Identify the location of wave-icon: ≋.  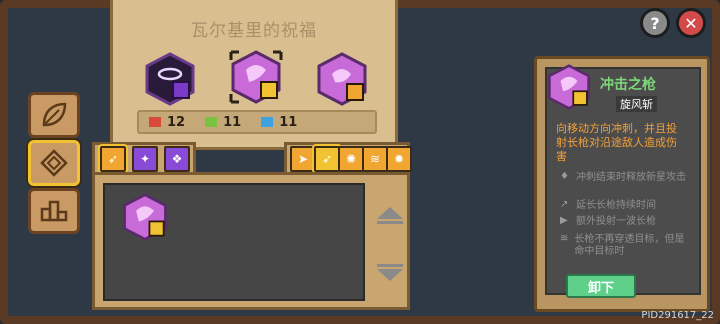
(375, 159).